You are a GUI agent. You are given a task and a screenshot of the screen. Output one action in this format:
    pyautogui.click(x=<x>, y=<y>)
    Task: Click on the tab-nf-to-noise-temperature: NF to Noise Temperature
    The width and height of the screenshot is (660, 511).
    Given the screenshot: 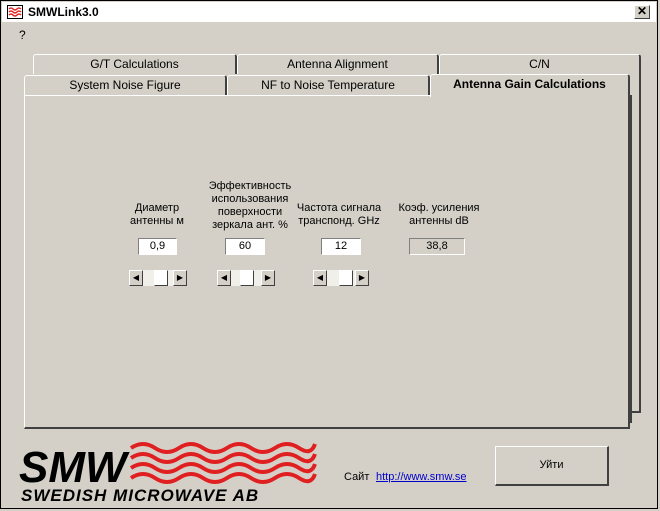 What is the action you would take?
    pyautogui.click(x=328, y=85)
    